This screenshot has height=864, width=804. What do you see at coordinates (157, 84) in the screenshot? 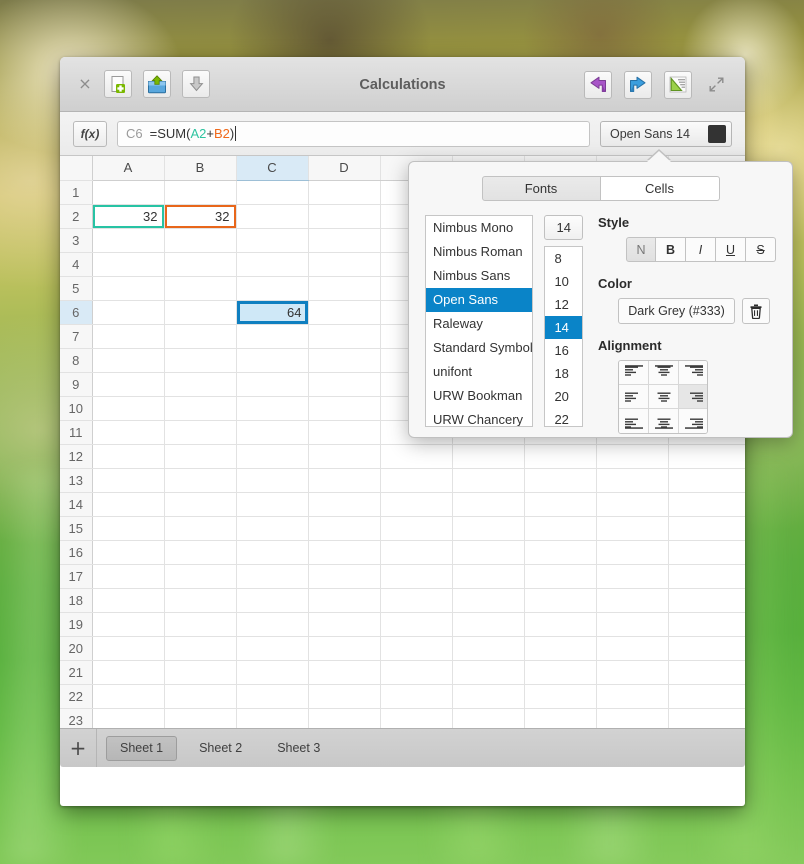
I see `open-folder-button` at bounding box center [157, 84].